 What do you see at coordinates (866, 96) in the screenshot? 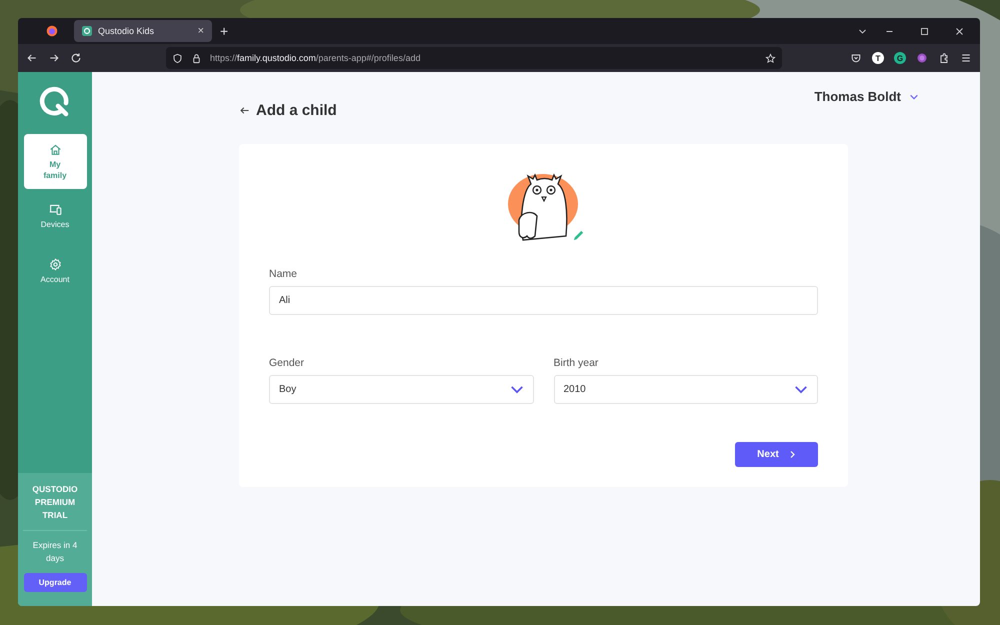
I see `user-menu: Thomas Boldt` at bounding box center [866, 96].